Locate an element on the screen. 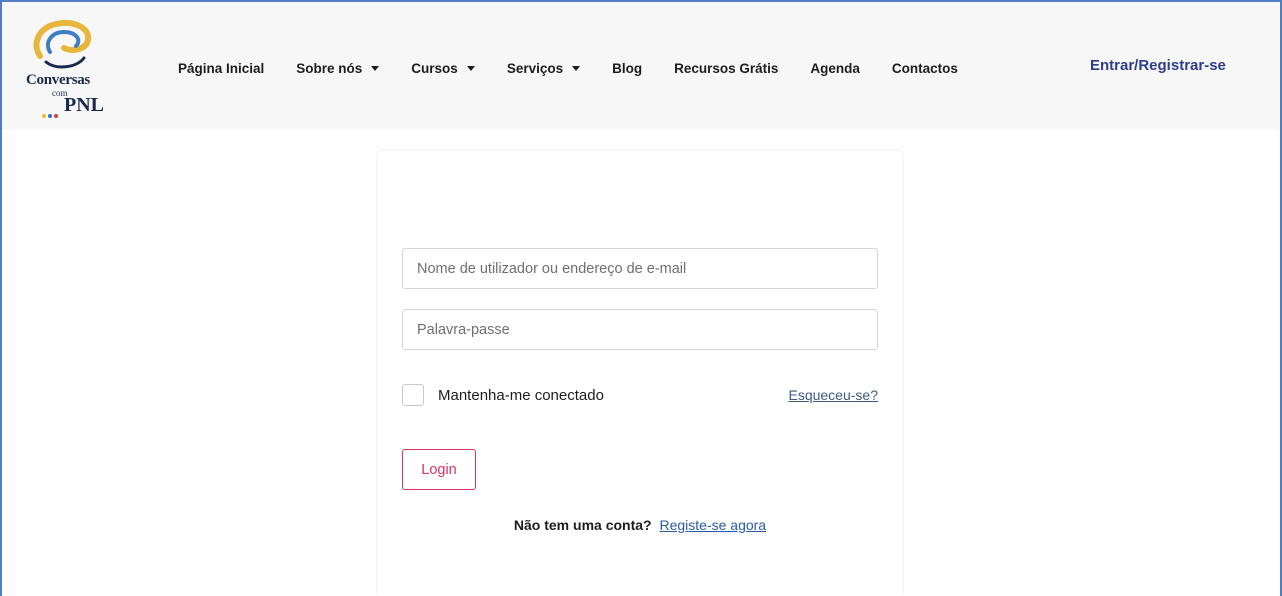 This screenshot has height=596, width=1282. nav-item-contactos: Contactos is located at coordinates (925, 68).